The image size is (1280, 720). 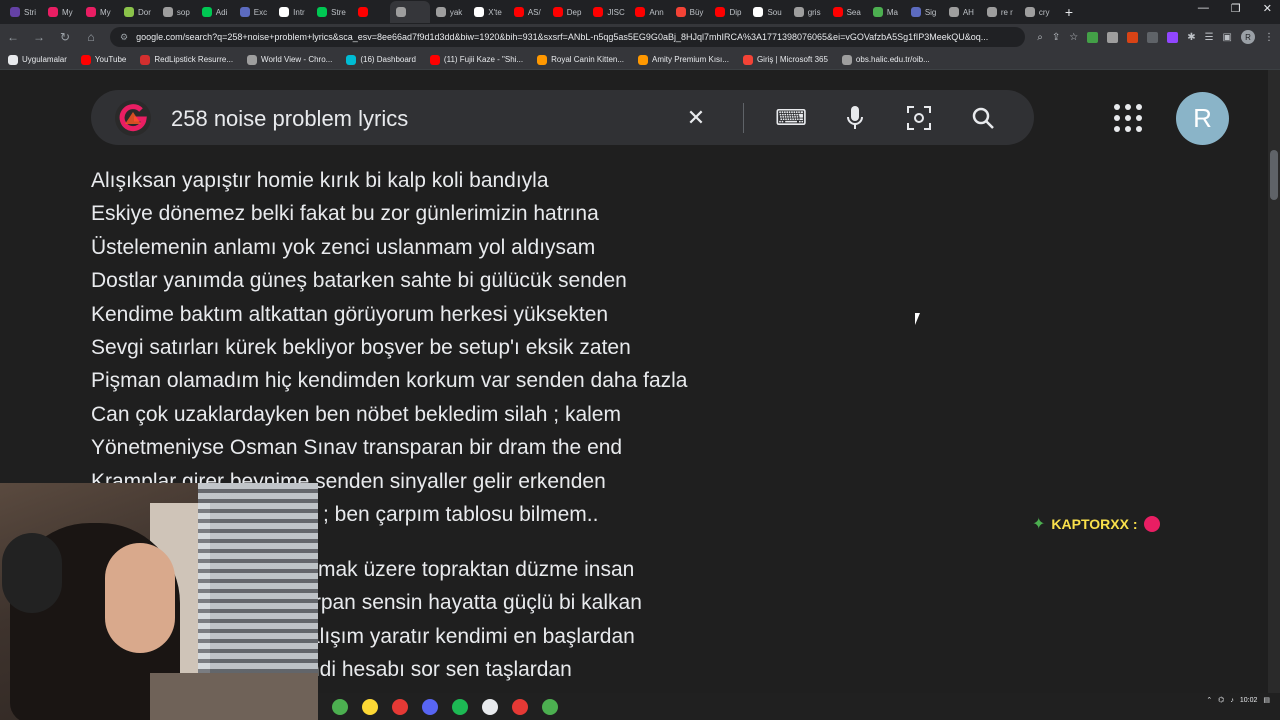 I want to click on menu-kebab-icon: ⋮, so click(x=1269, y=37).